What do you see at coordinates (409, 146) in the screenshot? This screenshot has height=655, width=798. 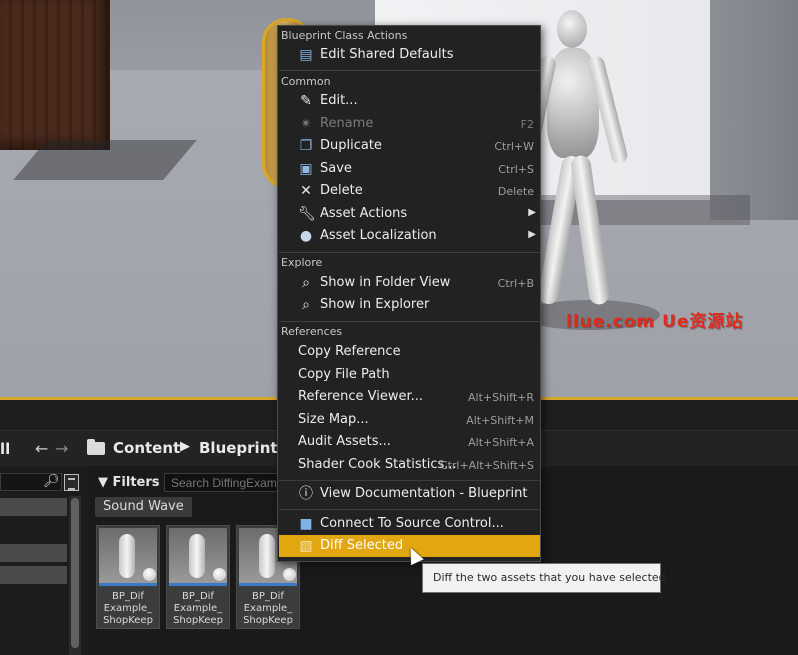 I see `menu-item-duplicate: ❐ Duplicate Ctrl+W` at bounding box center [409, 146].